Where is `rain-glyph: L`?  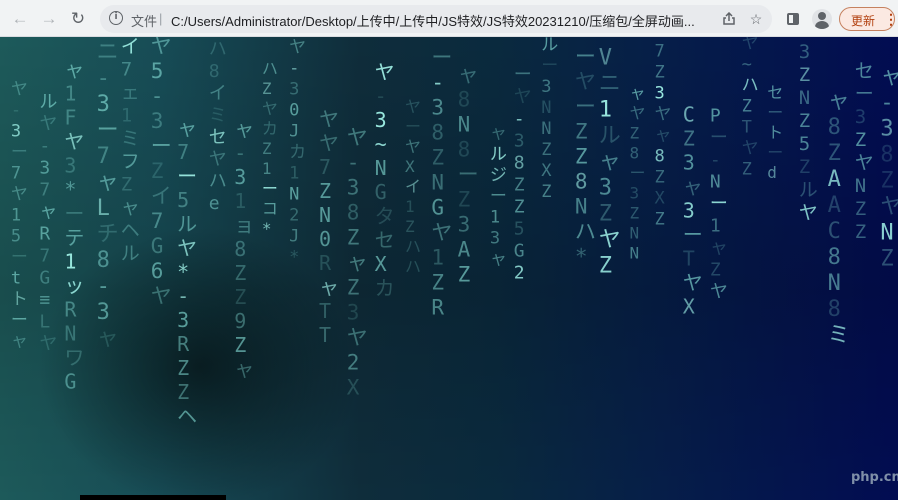
rain-glyph: L is located at coordinates (44, 322).